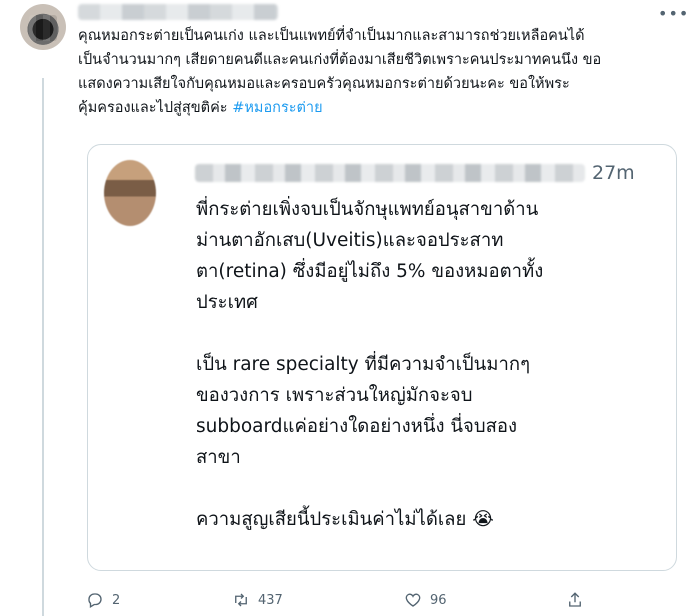 Image resolution: width=700 pixels, height=616 pixels. I want to click on avatar, so click(43, 27).